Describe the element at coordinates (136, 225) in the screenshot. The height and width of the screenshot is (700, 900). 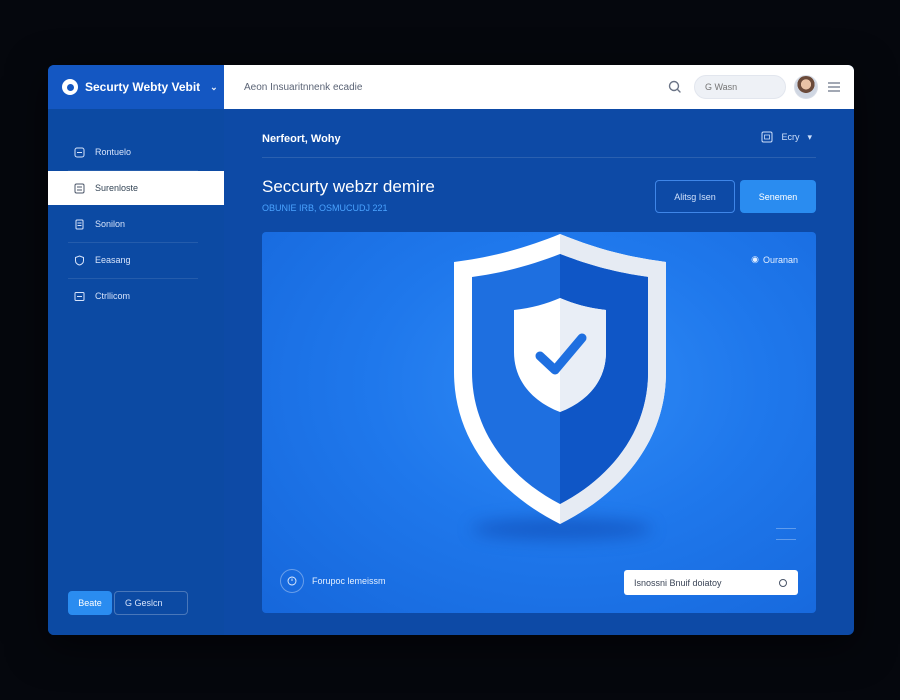
I see `sidebar-item-sonilon: Sonilon` at that location.